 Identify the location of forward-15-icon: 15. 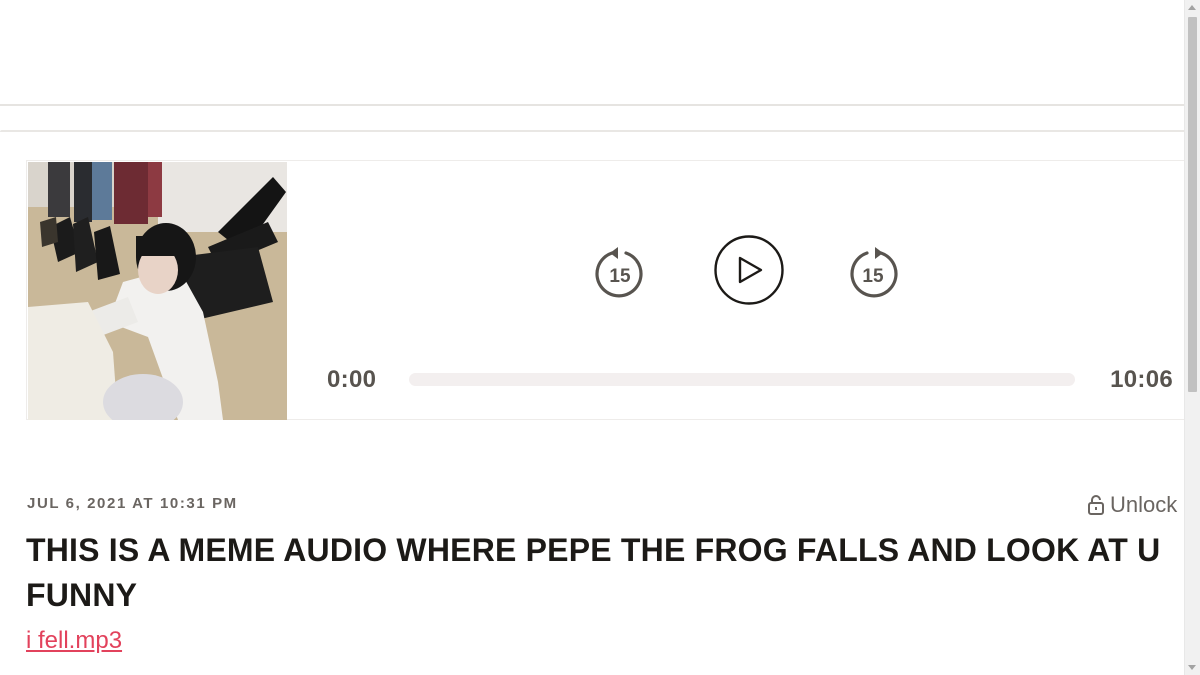
(874, 272).